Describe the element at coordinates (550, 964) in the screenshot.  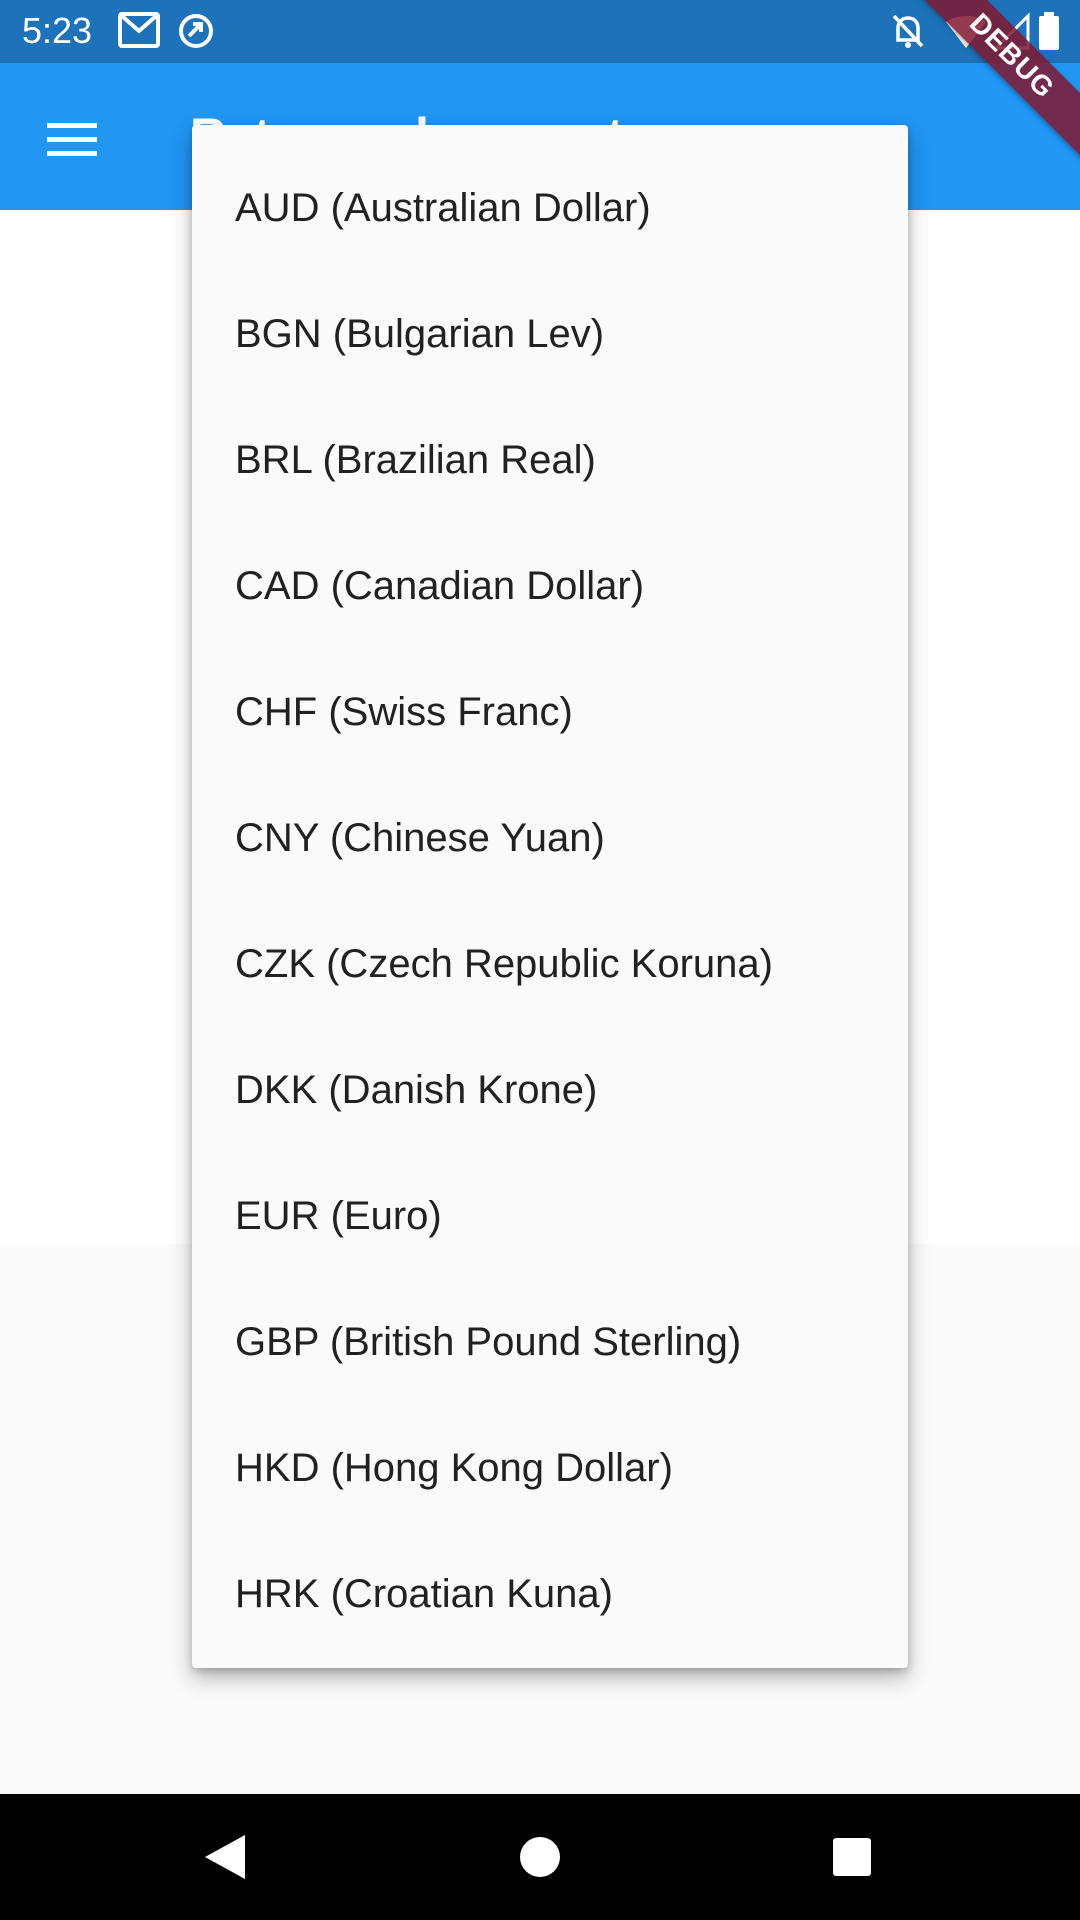
I see `currency-option-czk: CZK (Czech Republic Koruna)` at that location.